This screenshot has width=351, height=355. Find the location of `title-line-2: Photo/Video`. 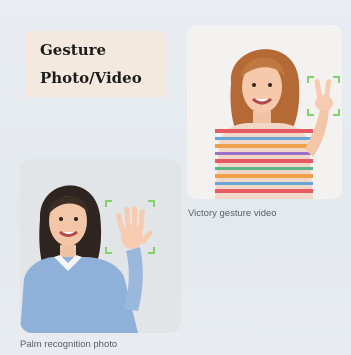

title-line-2: Photo/Video is located at coordinates (91, 78).